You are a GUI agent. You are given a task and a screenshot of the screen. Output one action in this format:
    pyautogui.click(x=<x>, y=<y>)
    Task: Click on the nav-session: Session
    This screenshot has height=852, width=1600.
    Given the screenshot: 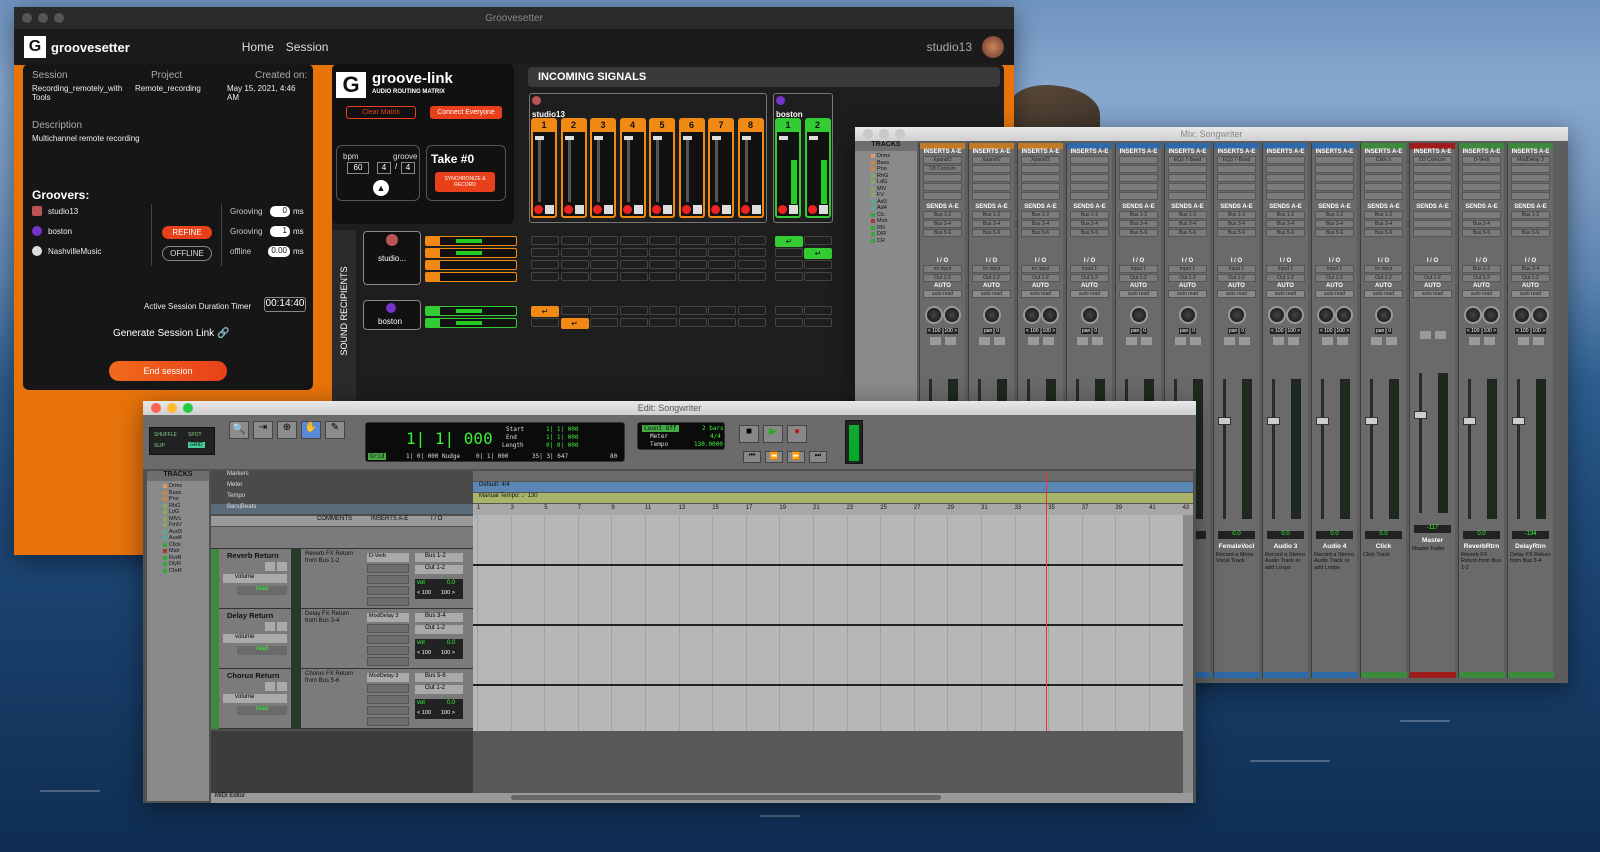 What is the action you would take?
    pyautogui.click(x=307, y=47)
    